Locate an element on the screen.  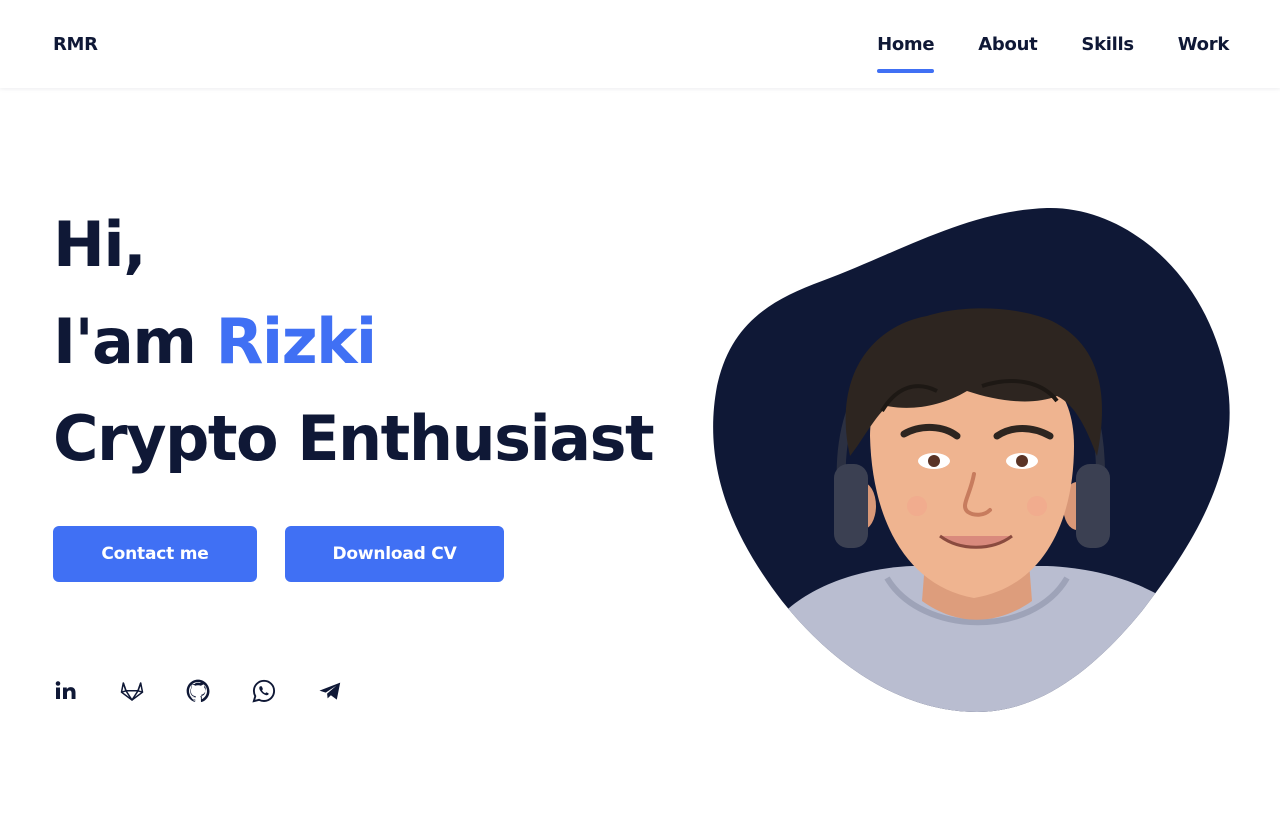
nav-work: Work is located at coordinates (1204, 54).